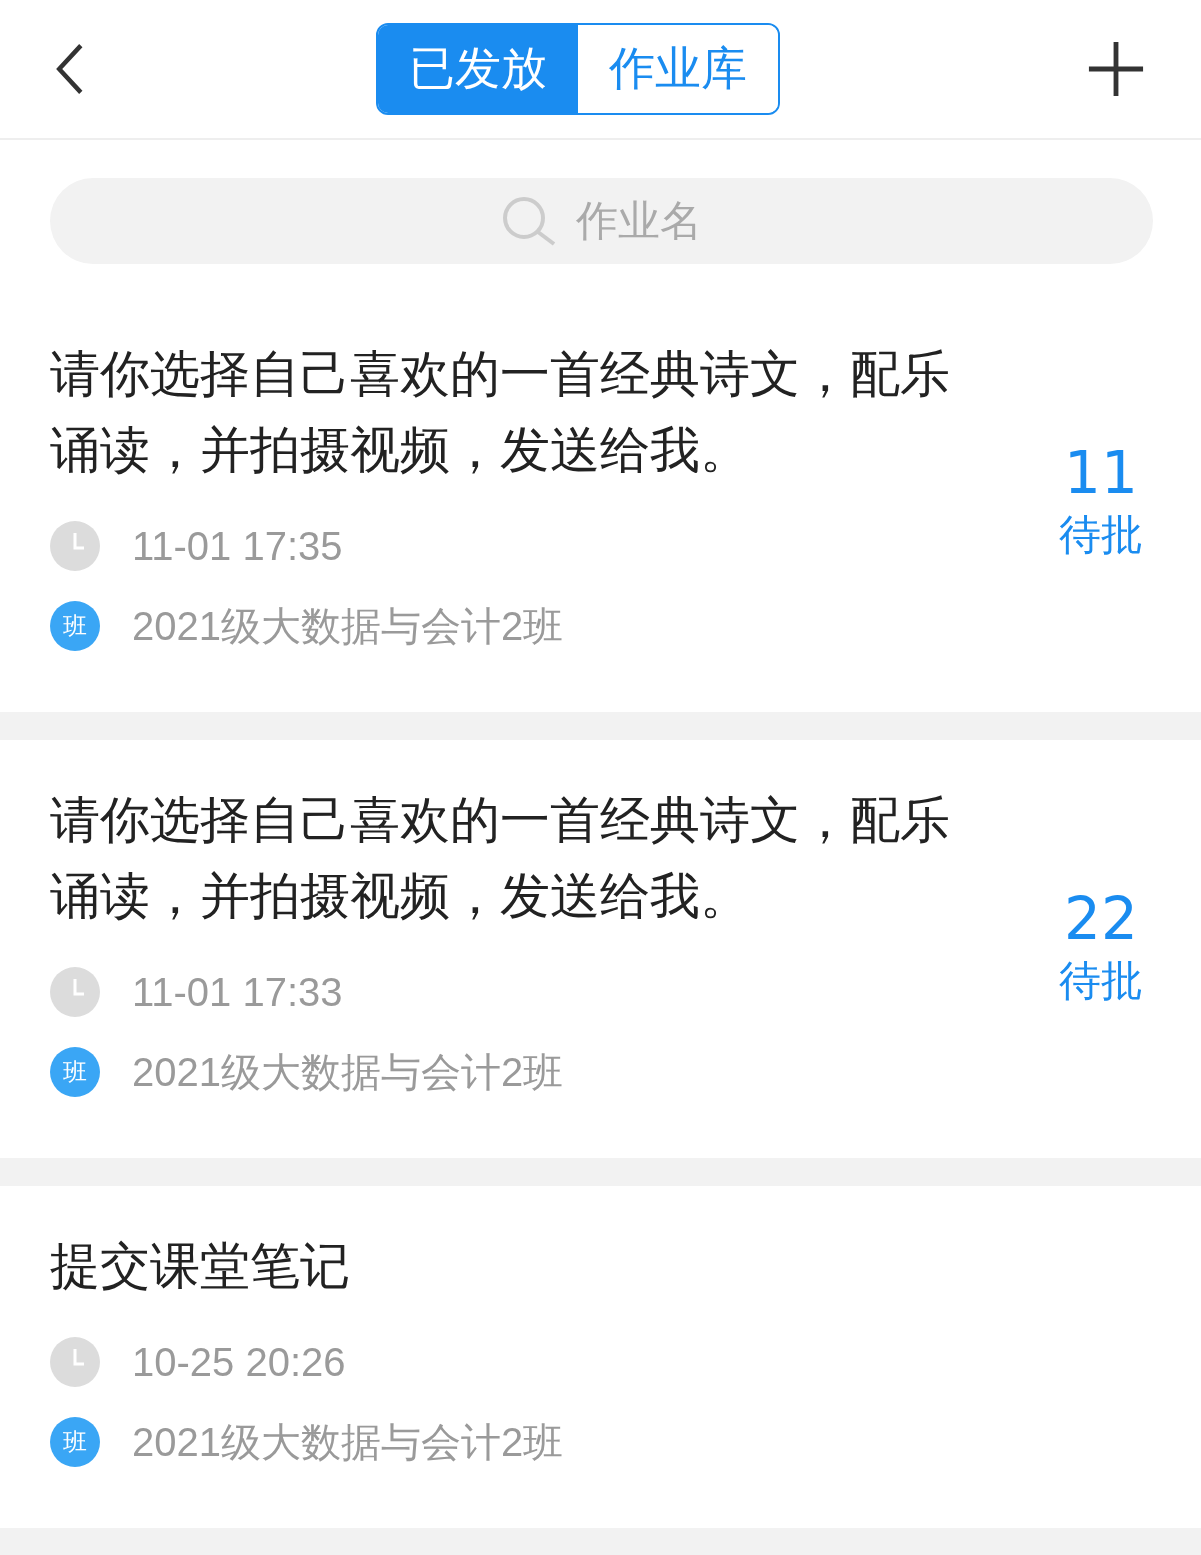 This screenshot has height=1555, width=1201. What do you see at coordinates (200, 1266) in the screenshot?
I see `assignment-title: 提交课堂笔记` at bounding box center [200, 1266].